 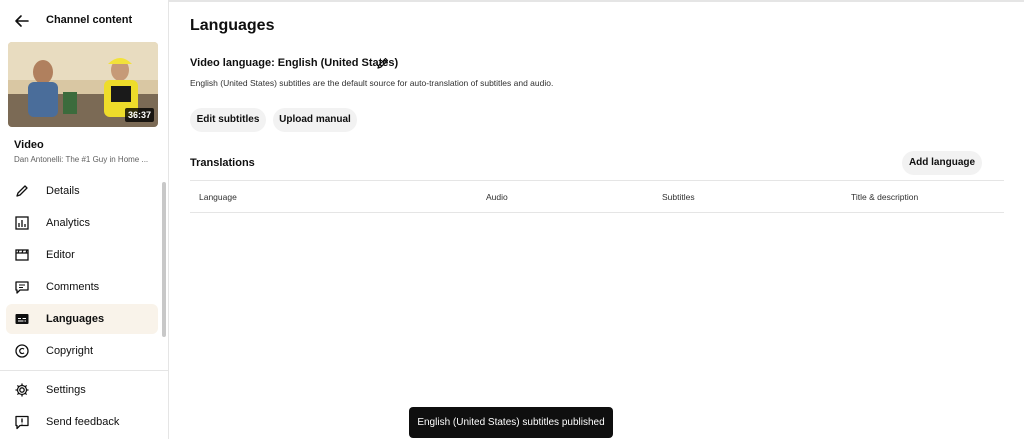 What do you see at coordinates (22, 191) in the screenshot?
I see `pencil-icon` at bounding box center [22, 191].